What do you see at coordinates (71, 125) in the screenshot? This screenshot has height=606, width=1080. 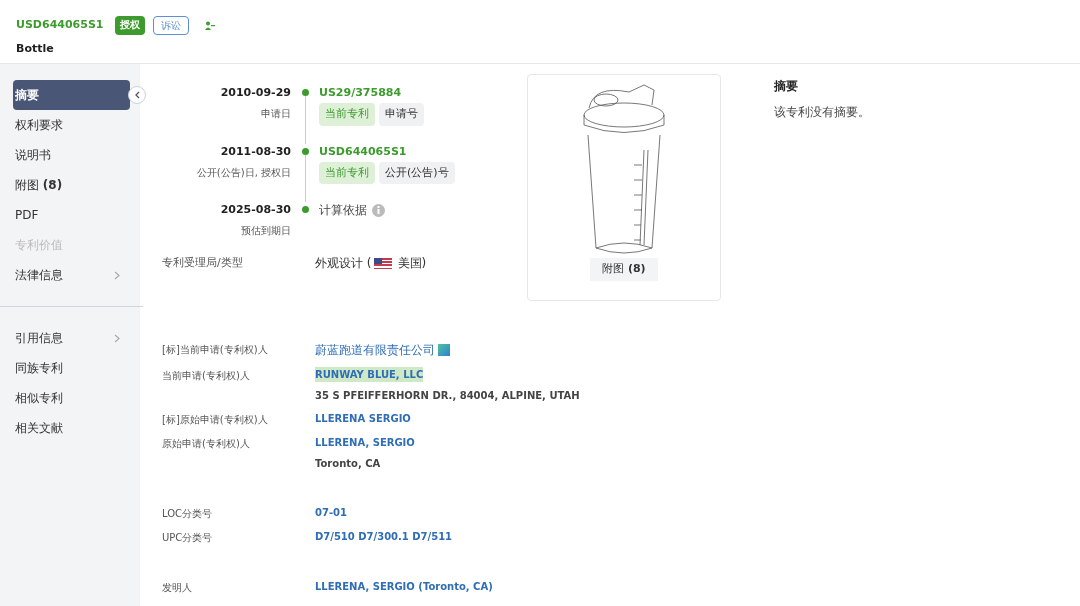 I see `sidebar-item: 权利要求` at bounding box center [71, 125].